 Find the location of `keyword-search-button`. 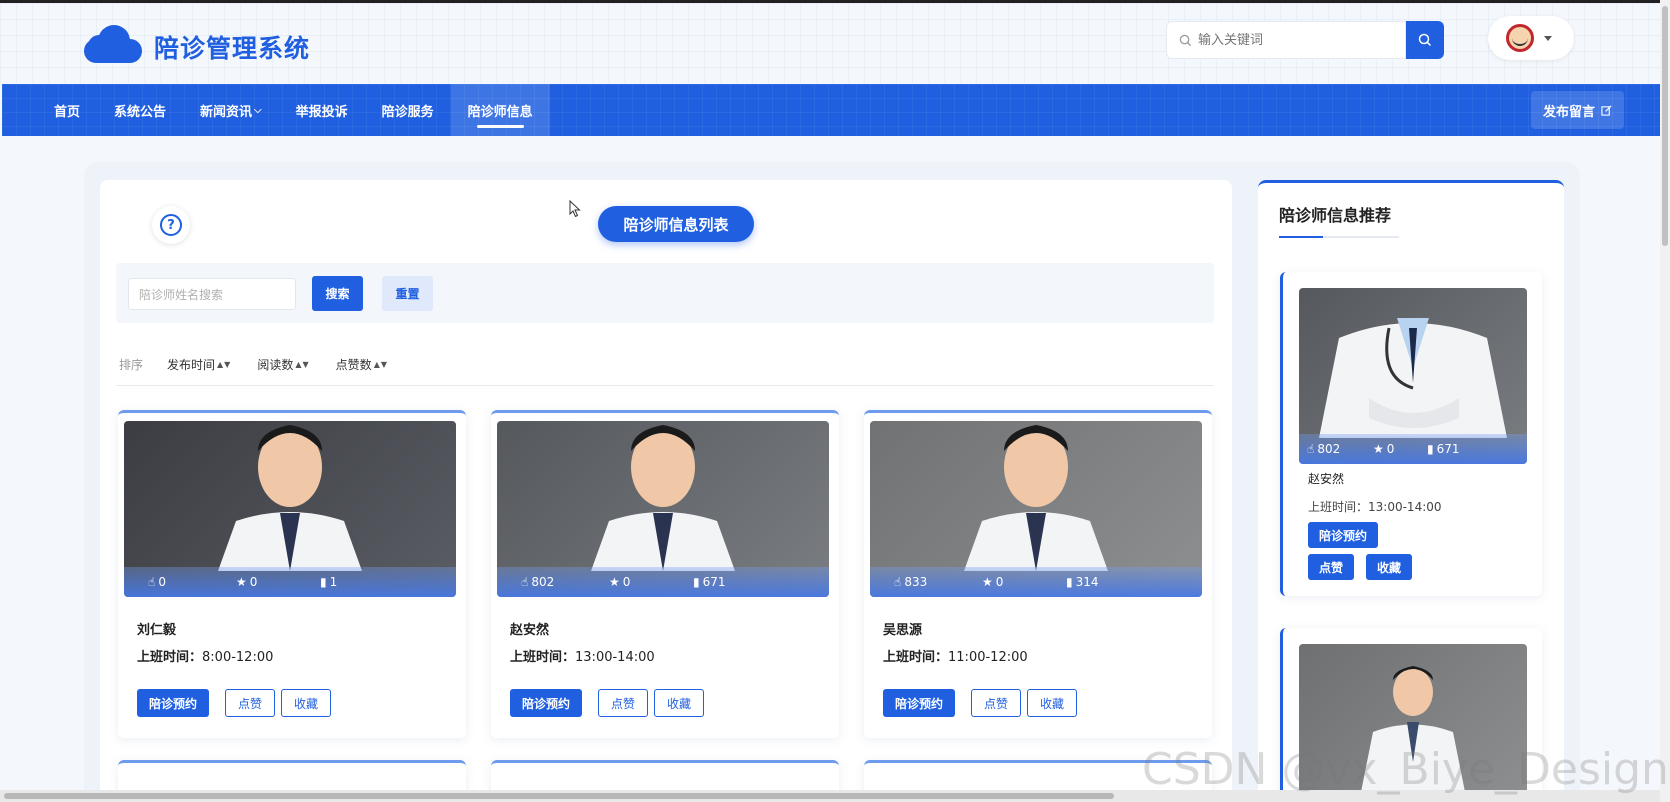

keyword-search-button is located at coordinates (1425, 40).